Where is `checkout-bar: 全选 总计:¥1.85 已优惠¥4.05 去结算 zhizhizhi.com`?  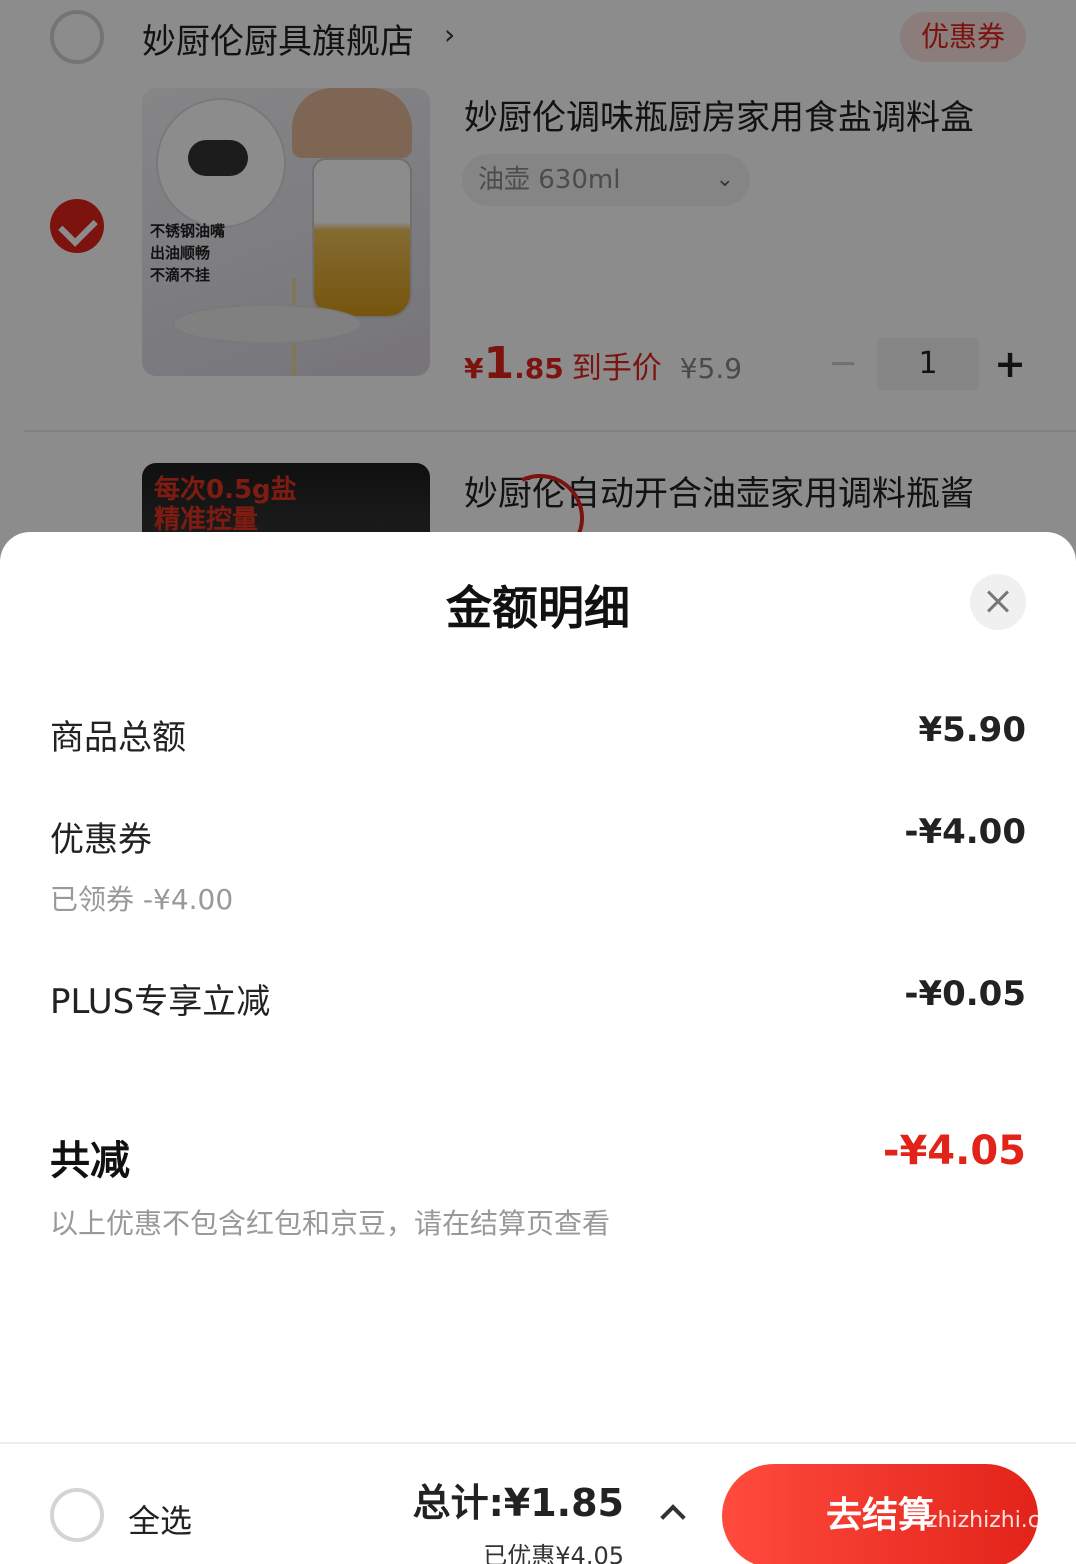 checkout-bar: 全选 总计:¥1.85 已优惠¥4.05 去结算 zhizhizhi.com is located at coordinates (538, 1503).